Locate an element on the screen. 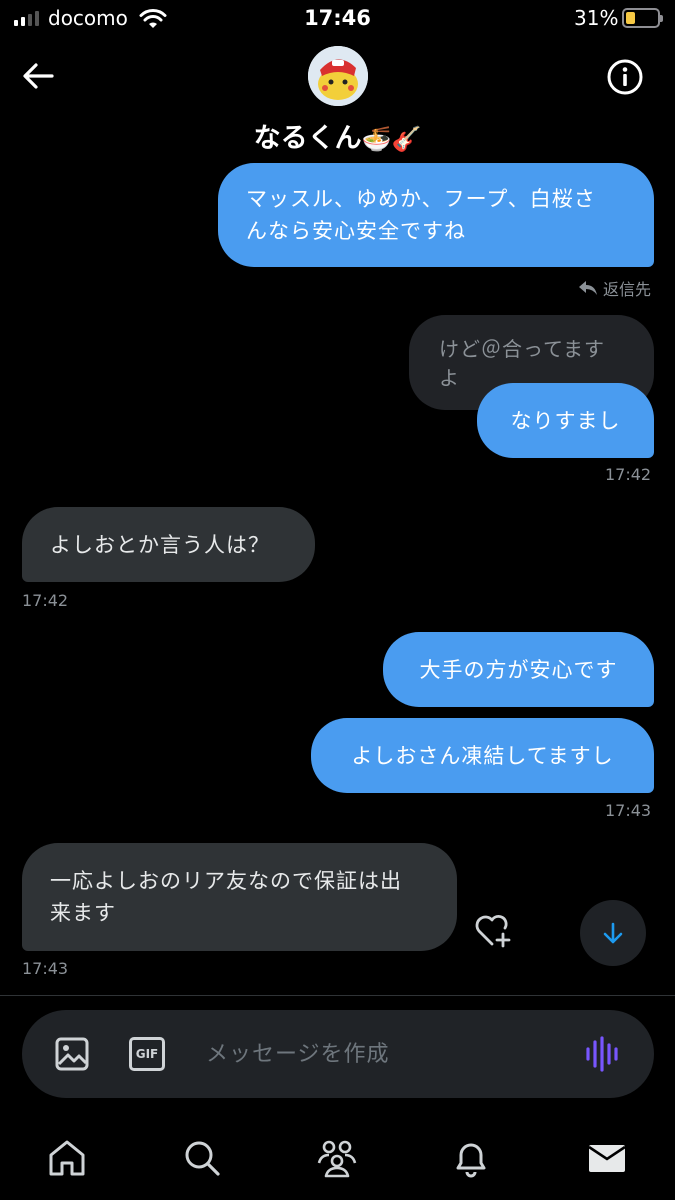 Image resolution: width=675 pixels, height=1200 pixels. conversation-info-button is located at coordinates (625, 77).